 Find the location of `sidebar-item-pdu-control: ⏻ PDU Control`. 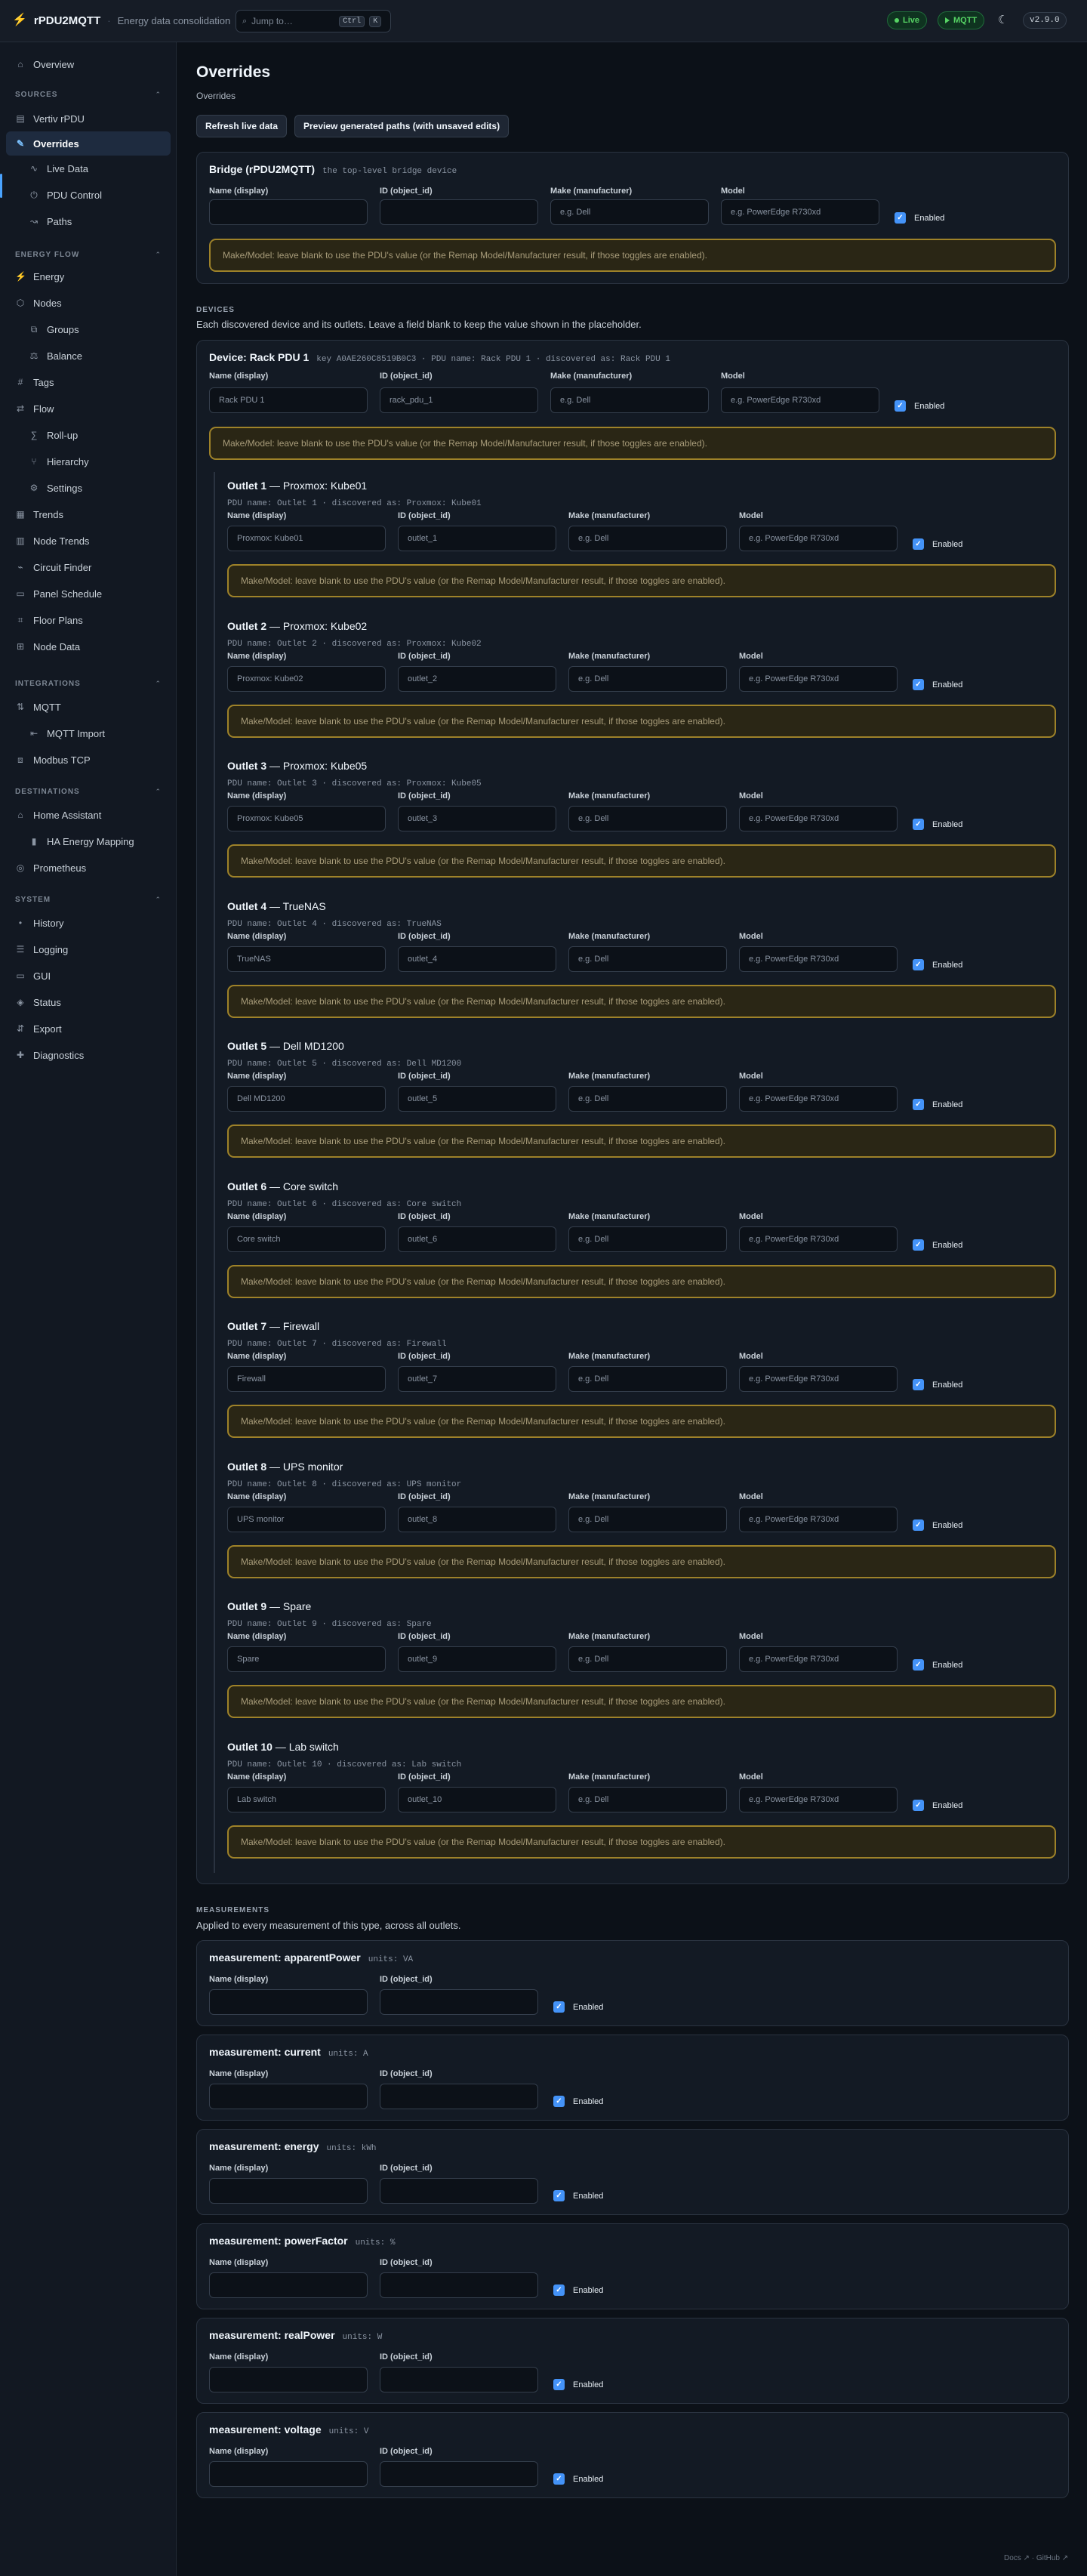

sidebar-item-pdu-control: ⏻ PDU Control is located at coordinates (88, 195).